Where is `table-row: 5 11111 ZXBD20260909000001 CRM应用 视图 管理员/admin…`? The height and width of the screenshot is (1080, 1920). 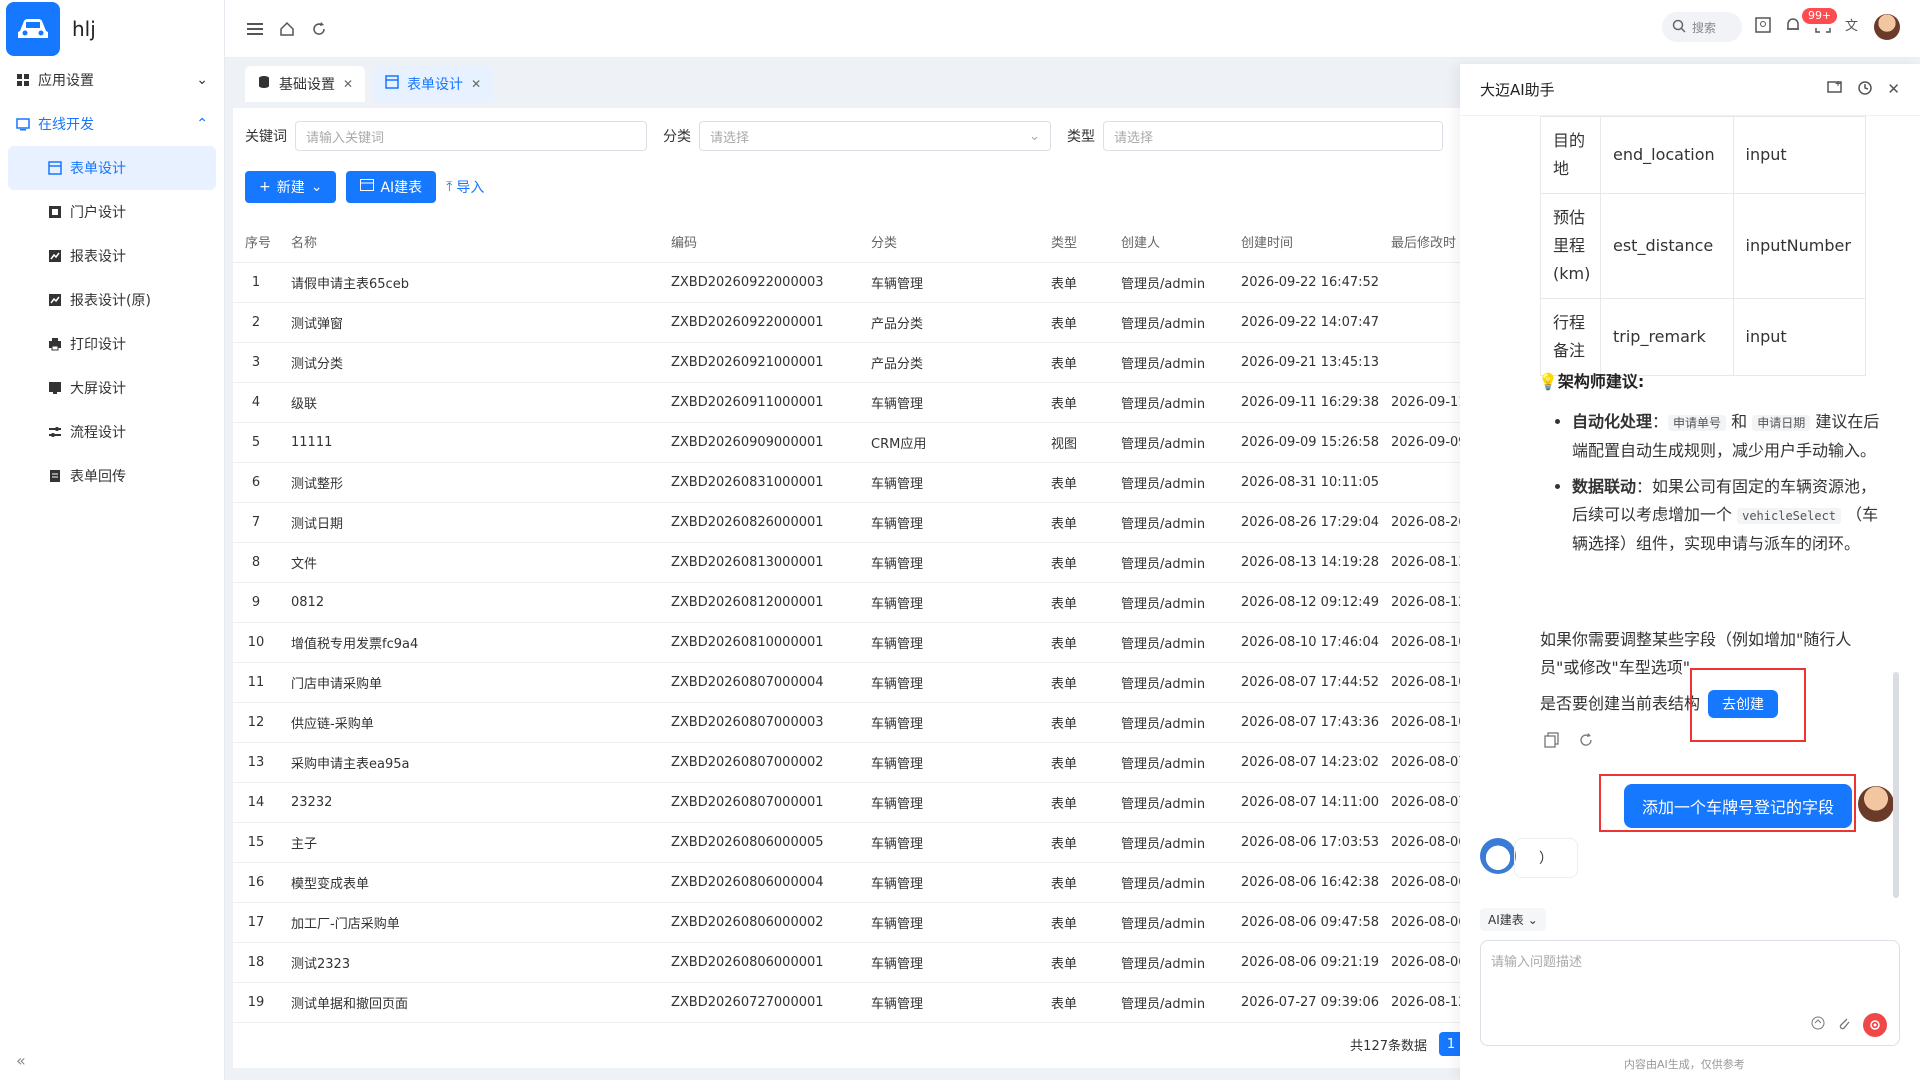 table-row: 5 11111 ZXBD20260909000001 CRM应用 视图 管理员/admin… is located at coordinates (848, 442).